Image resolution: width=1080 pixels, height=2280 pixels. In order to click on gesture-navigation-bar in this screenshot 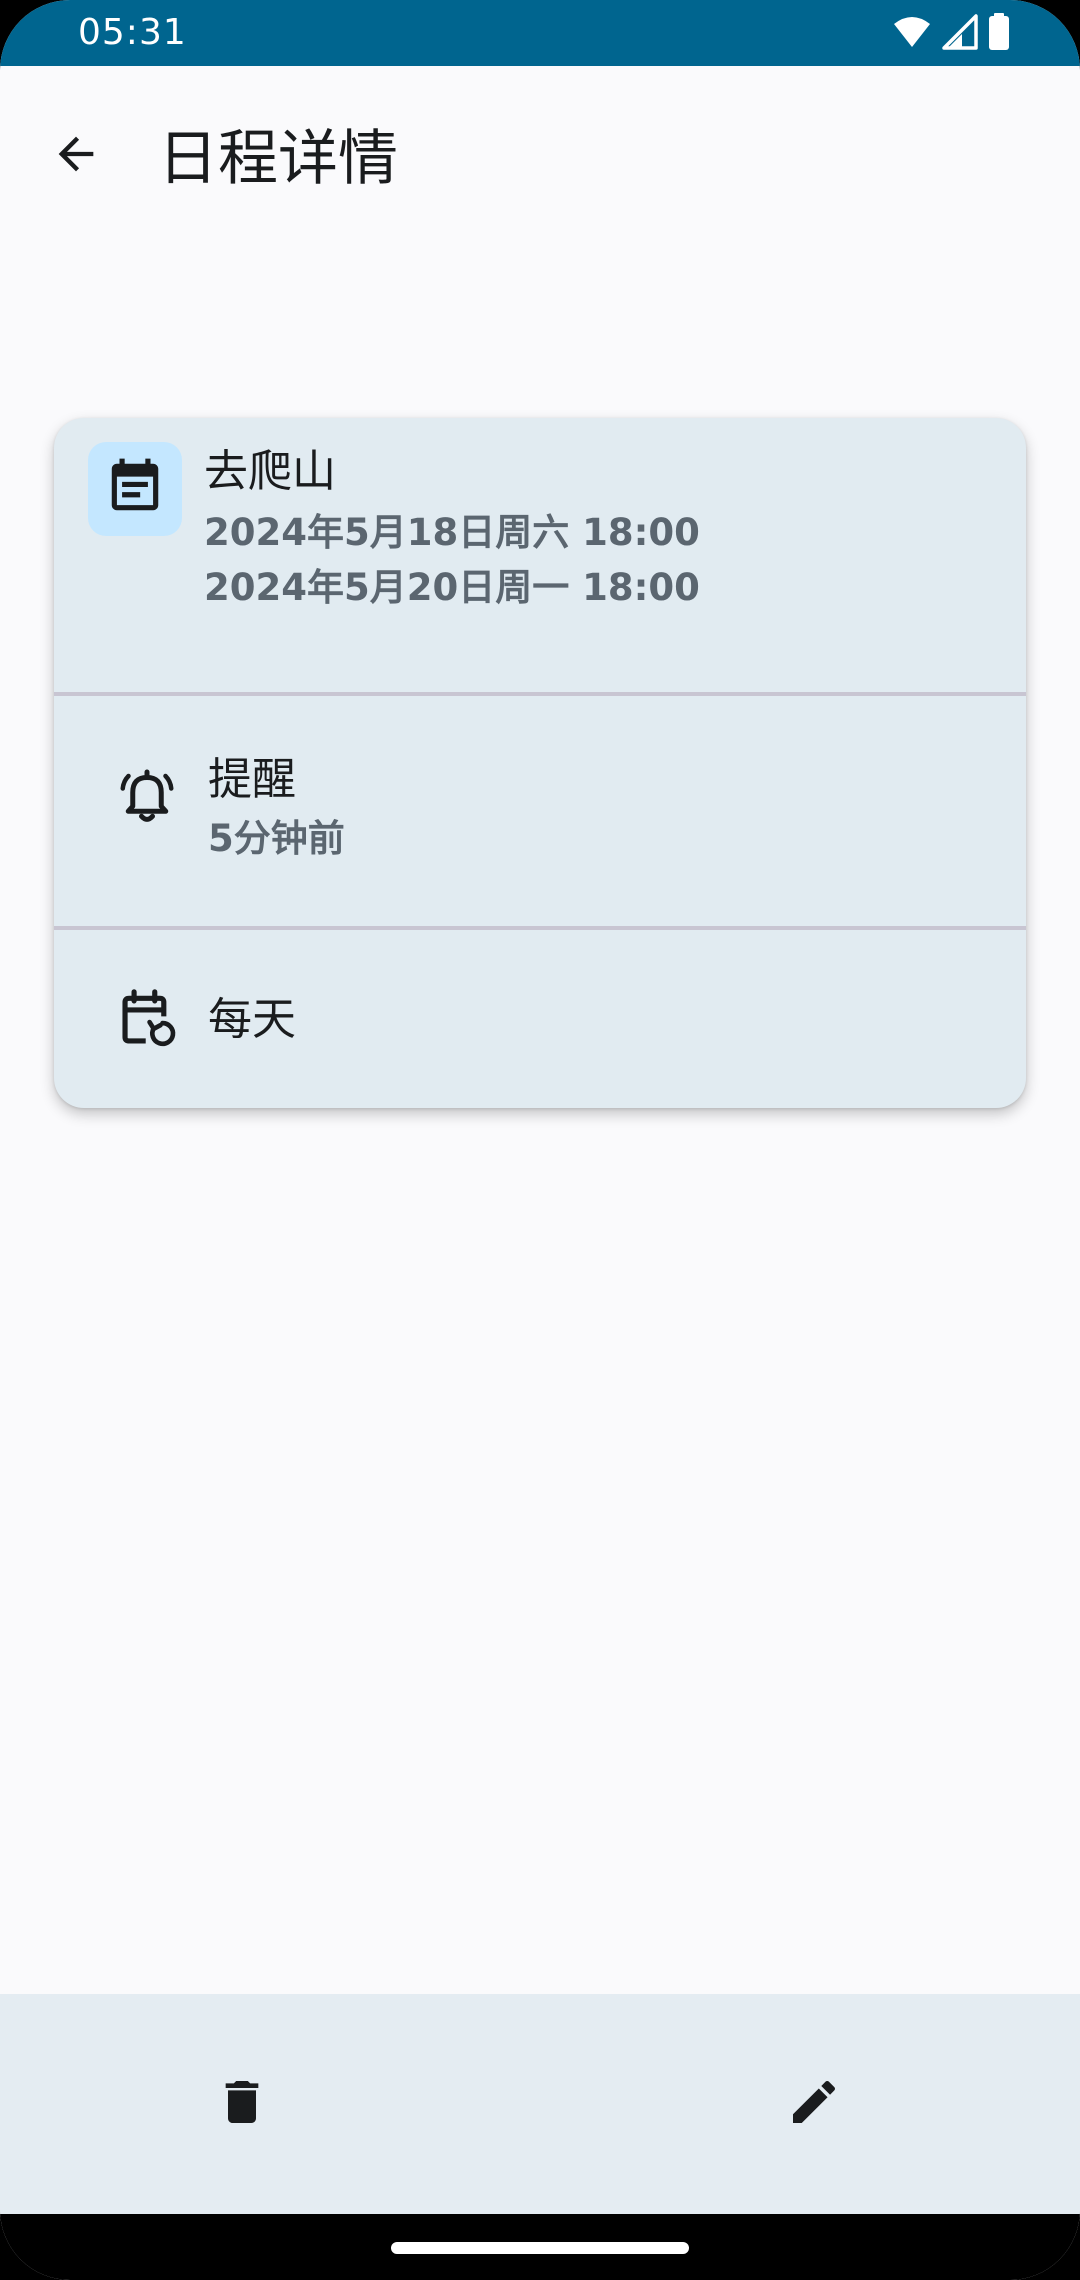, I will do `click(540, 2247)`.